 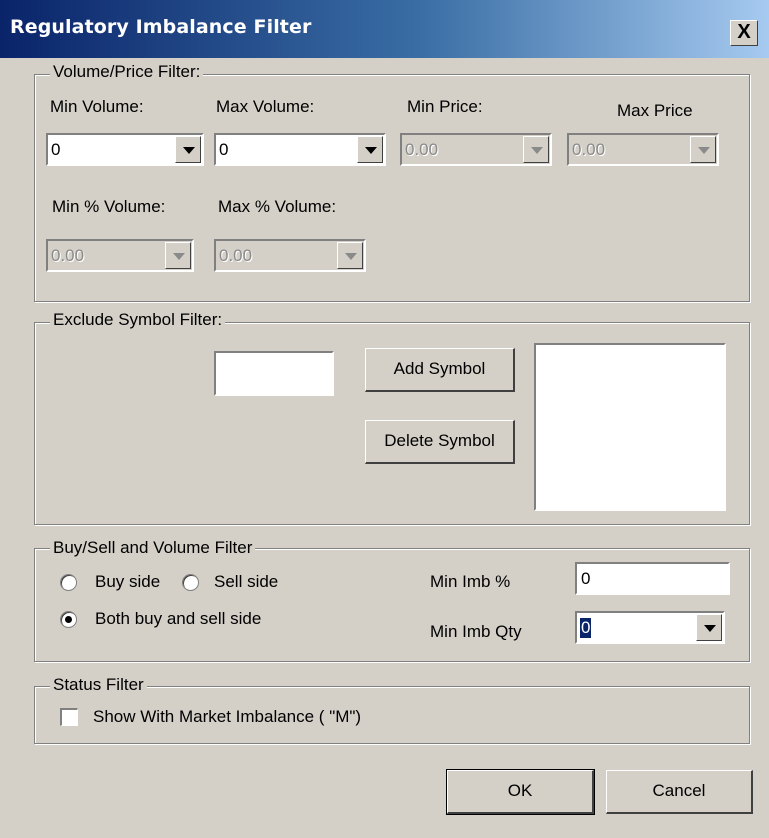 What do you see at coordinates (476, 149) in the screenshot?
I see `min-price-combo: 0.00` at bounding box center [476, 149].